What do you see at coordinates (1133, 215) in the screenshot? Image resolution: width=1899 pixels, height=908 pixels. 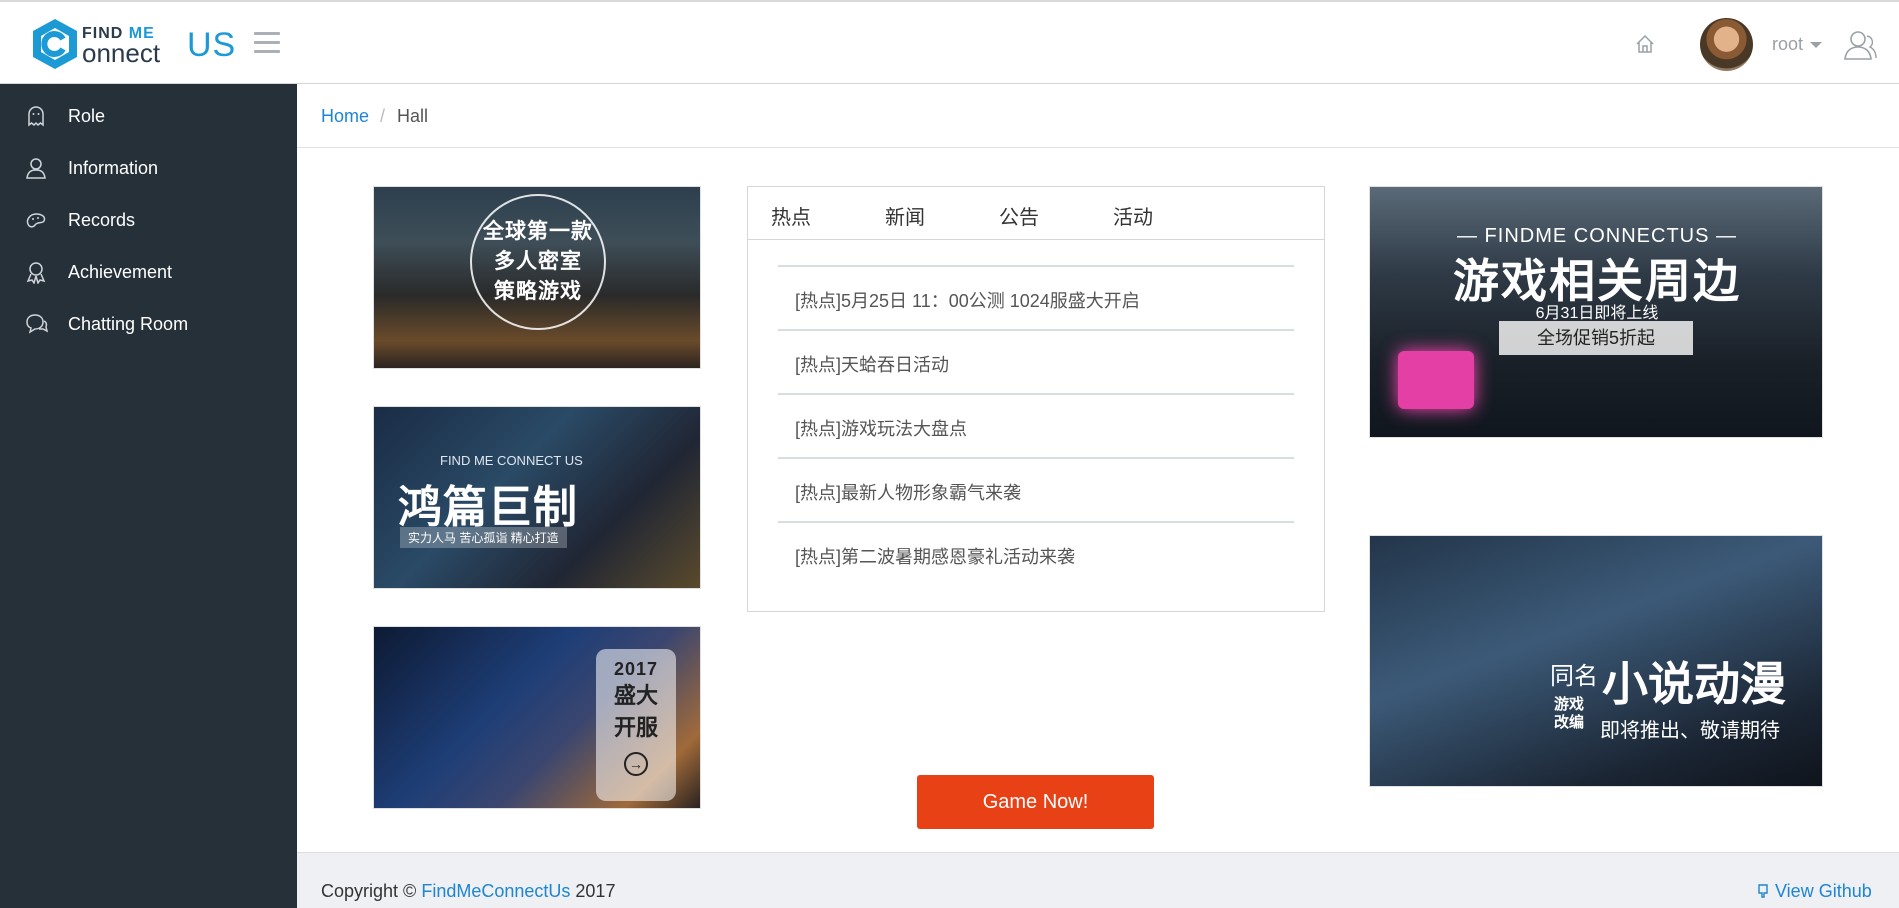 I see `tab-events: 活动` at bounding box center [1133, 215].